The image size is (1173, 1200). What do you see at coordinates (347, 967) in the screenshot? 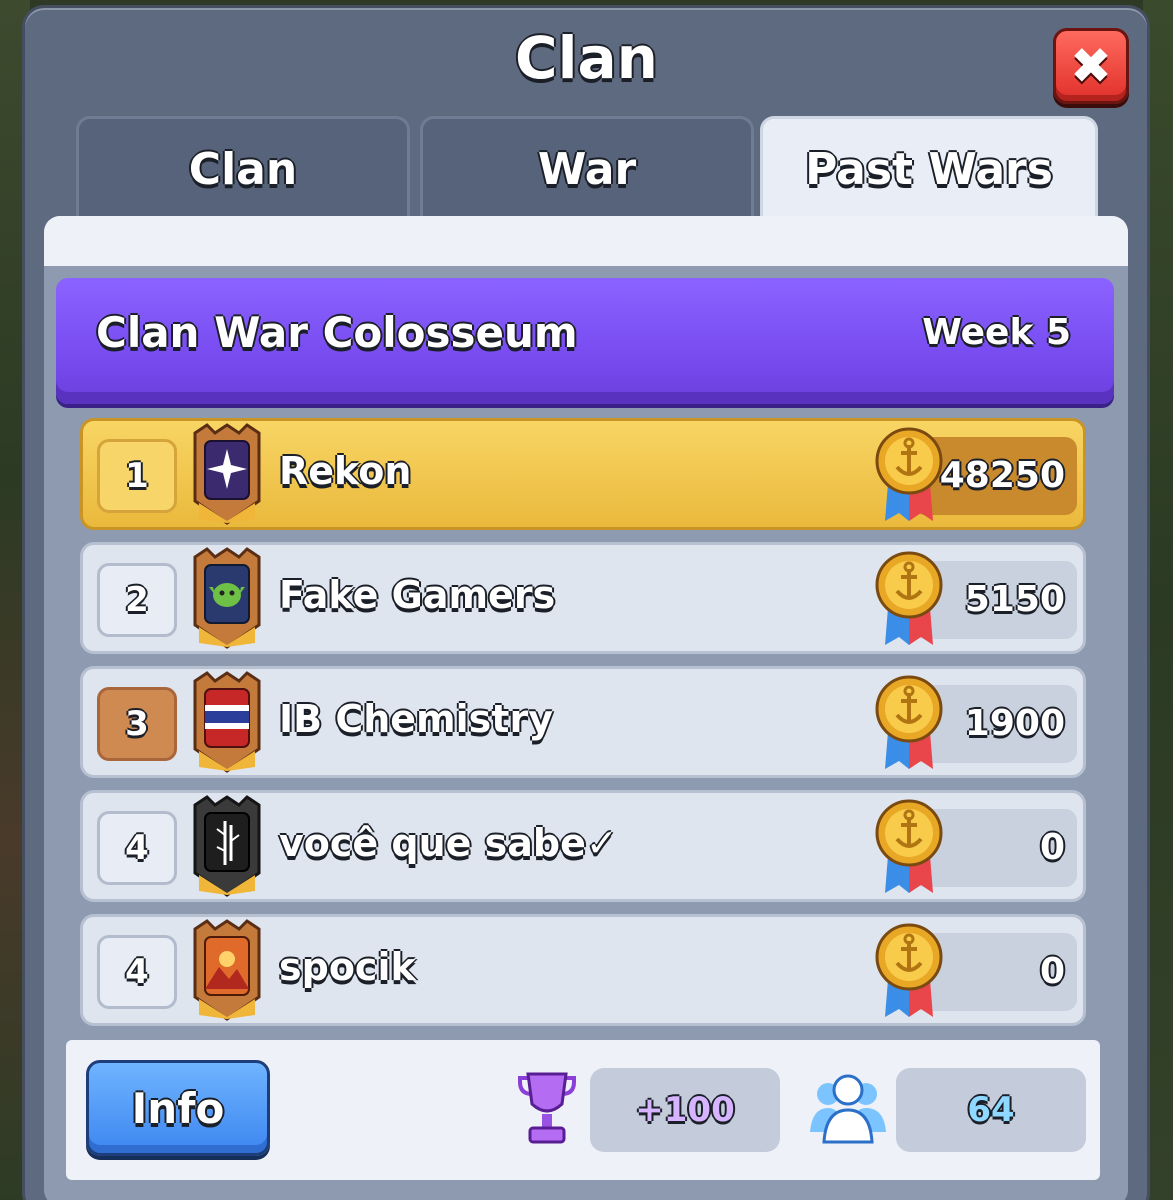
I see `clan-name: spocik` at bounding box center [347, 967].